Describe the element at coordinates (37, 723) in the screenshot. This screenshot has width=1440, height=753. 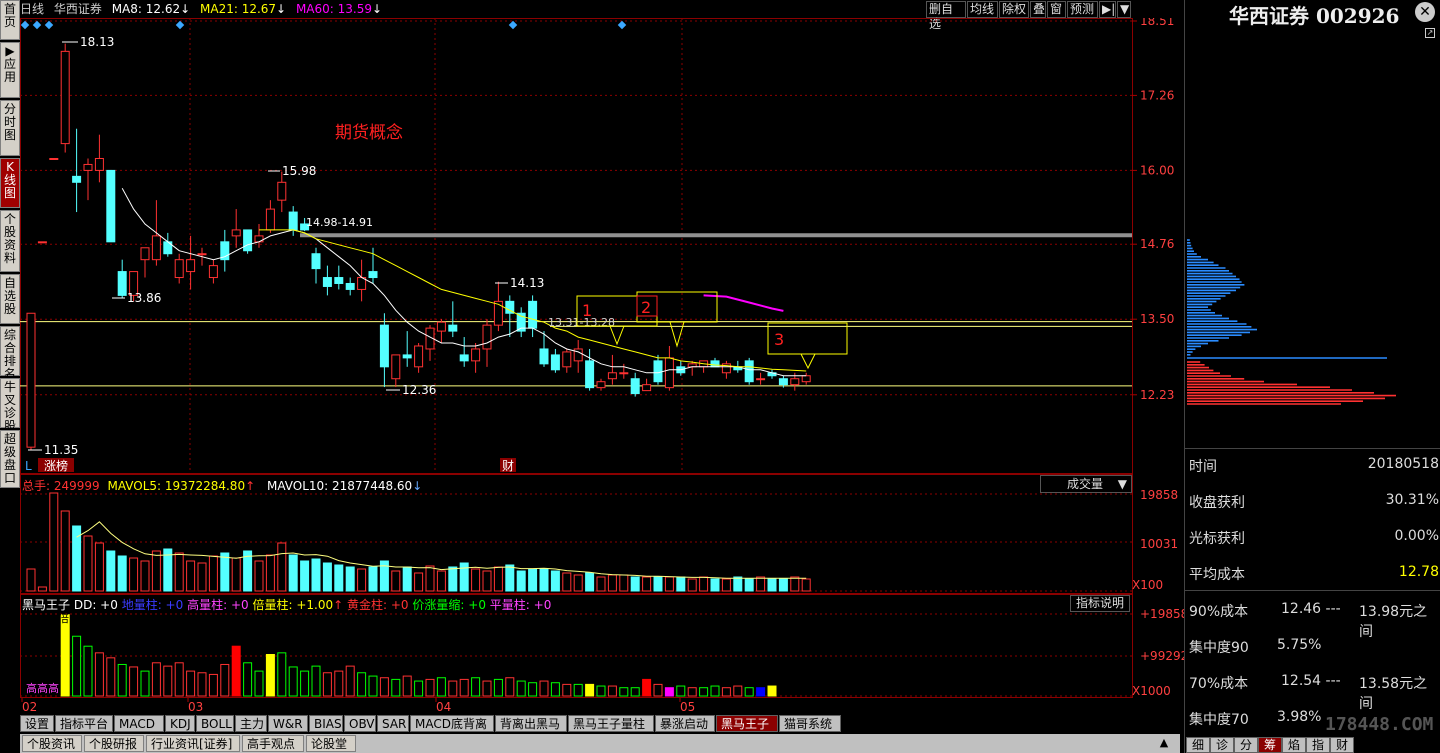
I see `tab-0: 设置` at that location.